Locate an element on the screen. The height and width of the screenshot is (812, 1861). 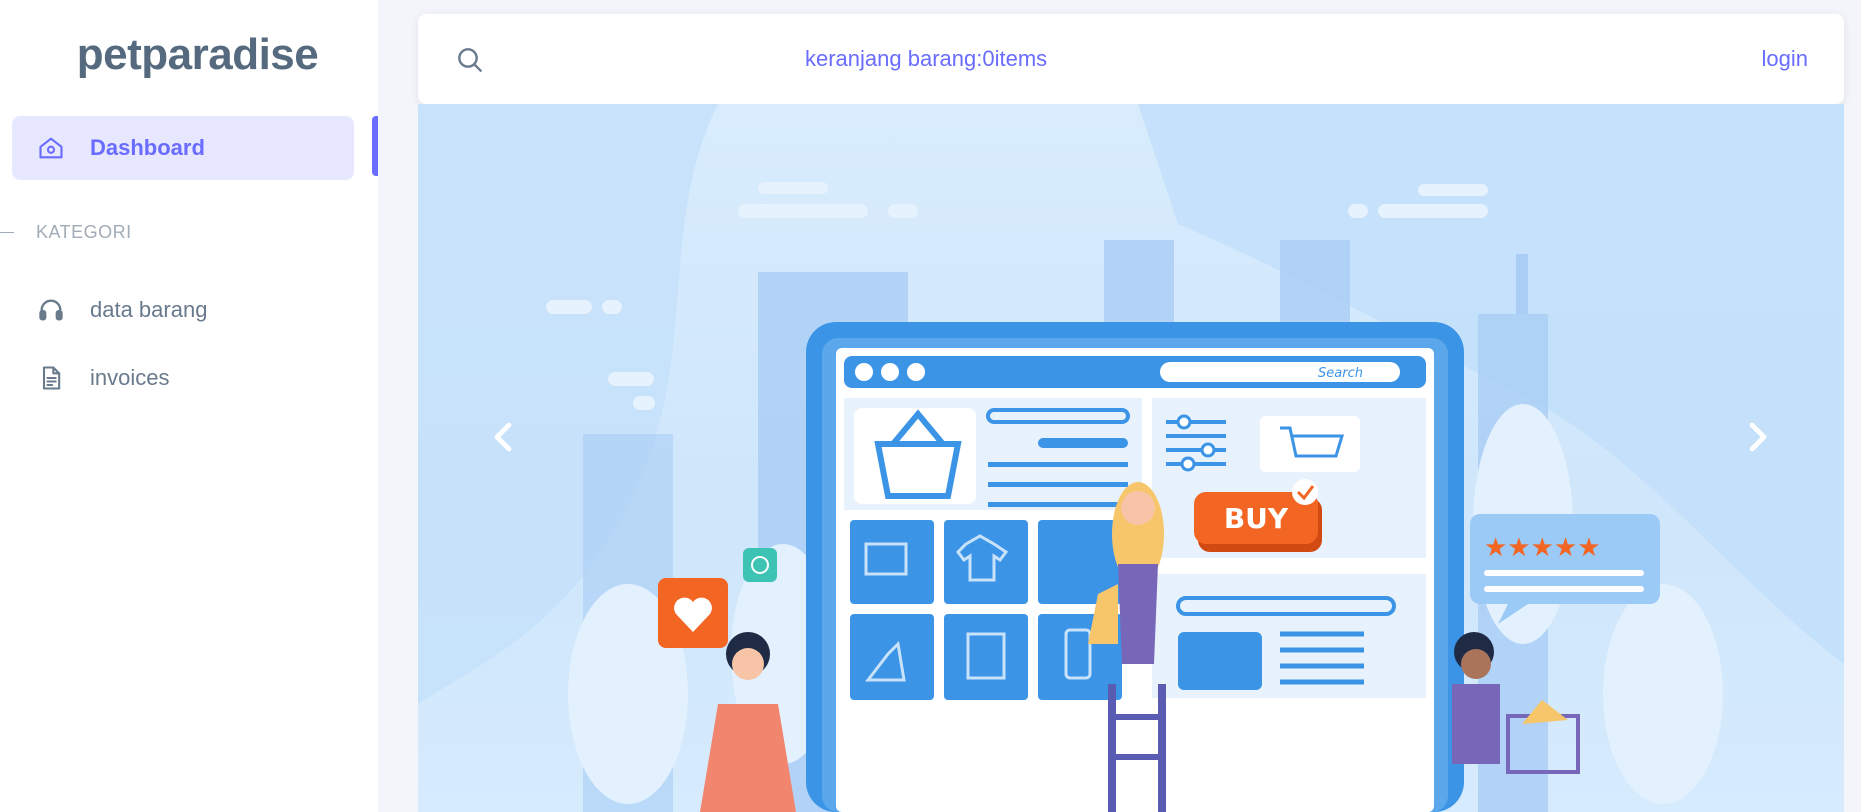
sidebar-item-label: data barang is located at coordinates (149, 309).